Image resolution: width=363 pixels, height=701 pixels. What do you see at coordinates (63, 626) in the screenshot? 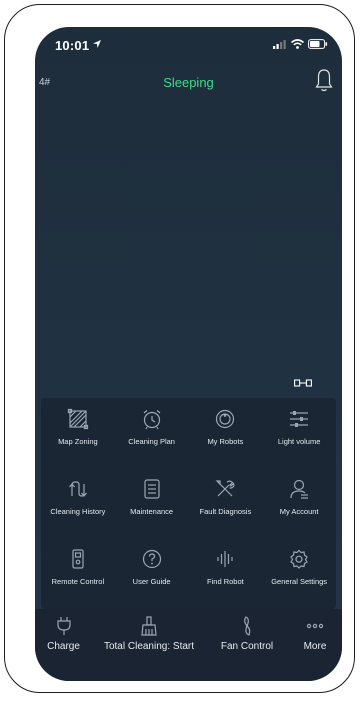
I see `plug-icon` at bounding box center [63, 626].